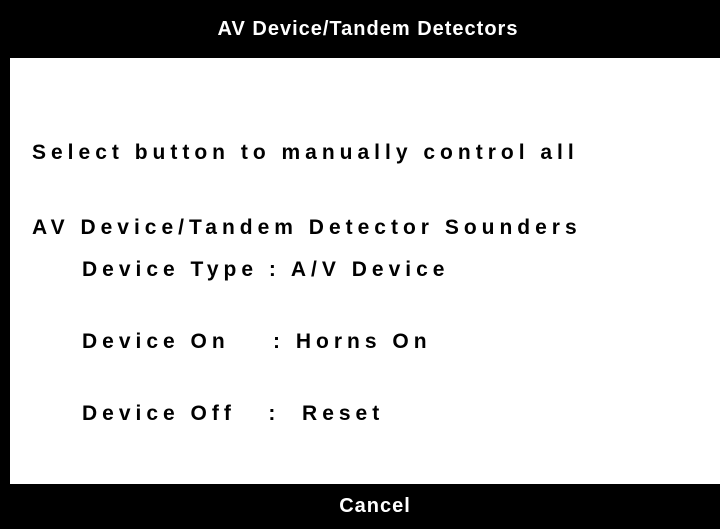  Describe the element at coordinates (360, 29) in the screenshot. I see `window-title: AV Device/Tandem Detectors` at that location.